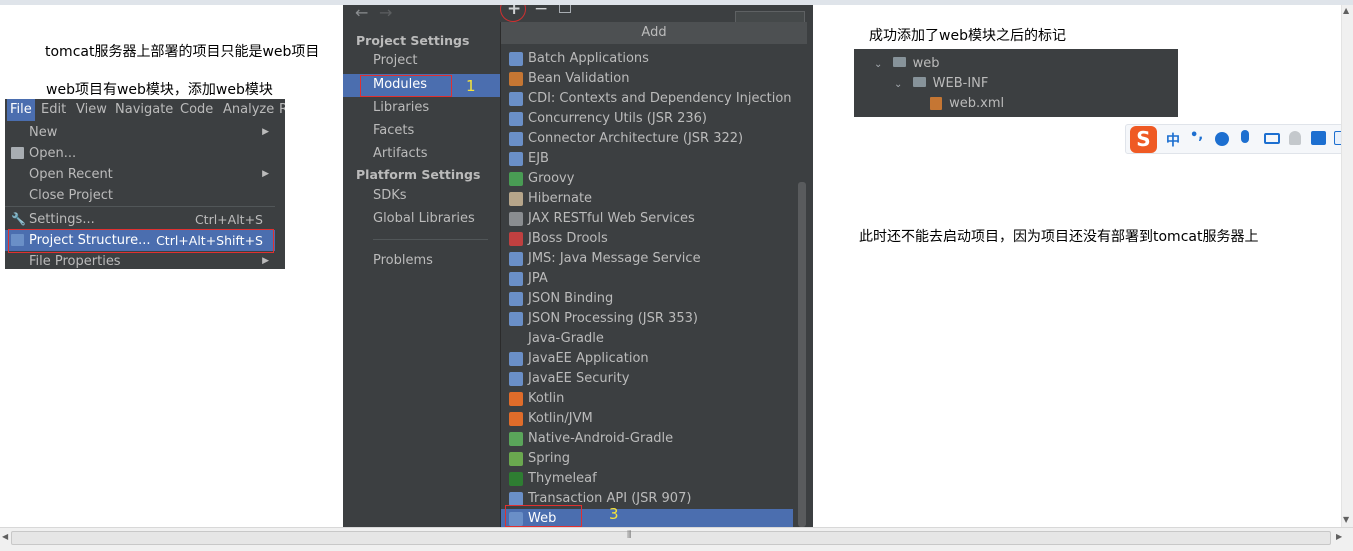 The height and width of the screenshot is (551, 1353). What do you see at coordinates (647, 179) in the screenshot?
I see `add-item-groovy: Groovy` at bounding box center [647, 179].